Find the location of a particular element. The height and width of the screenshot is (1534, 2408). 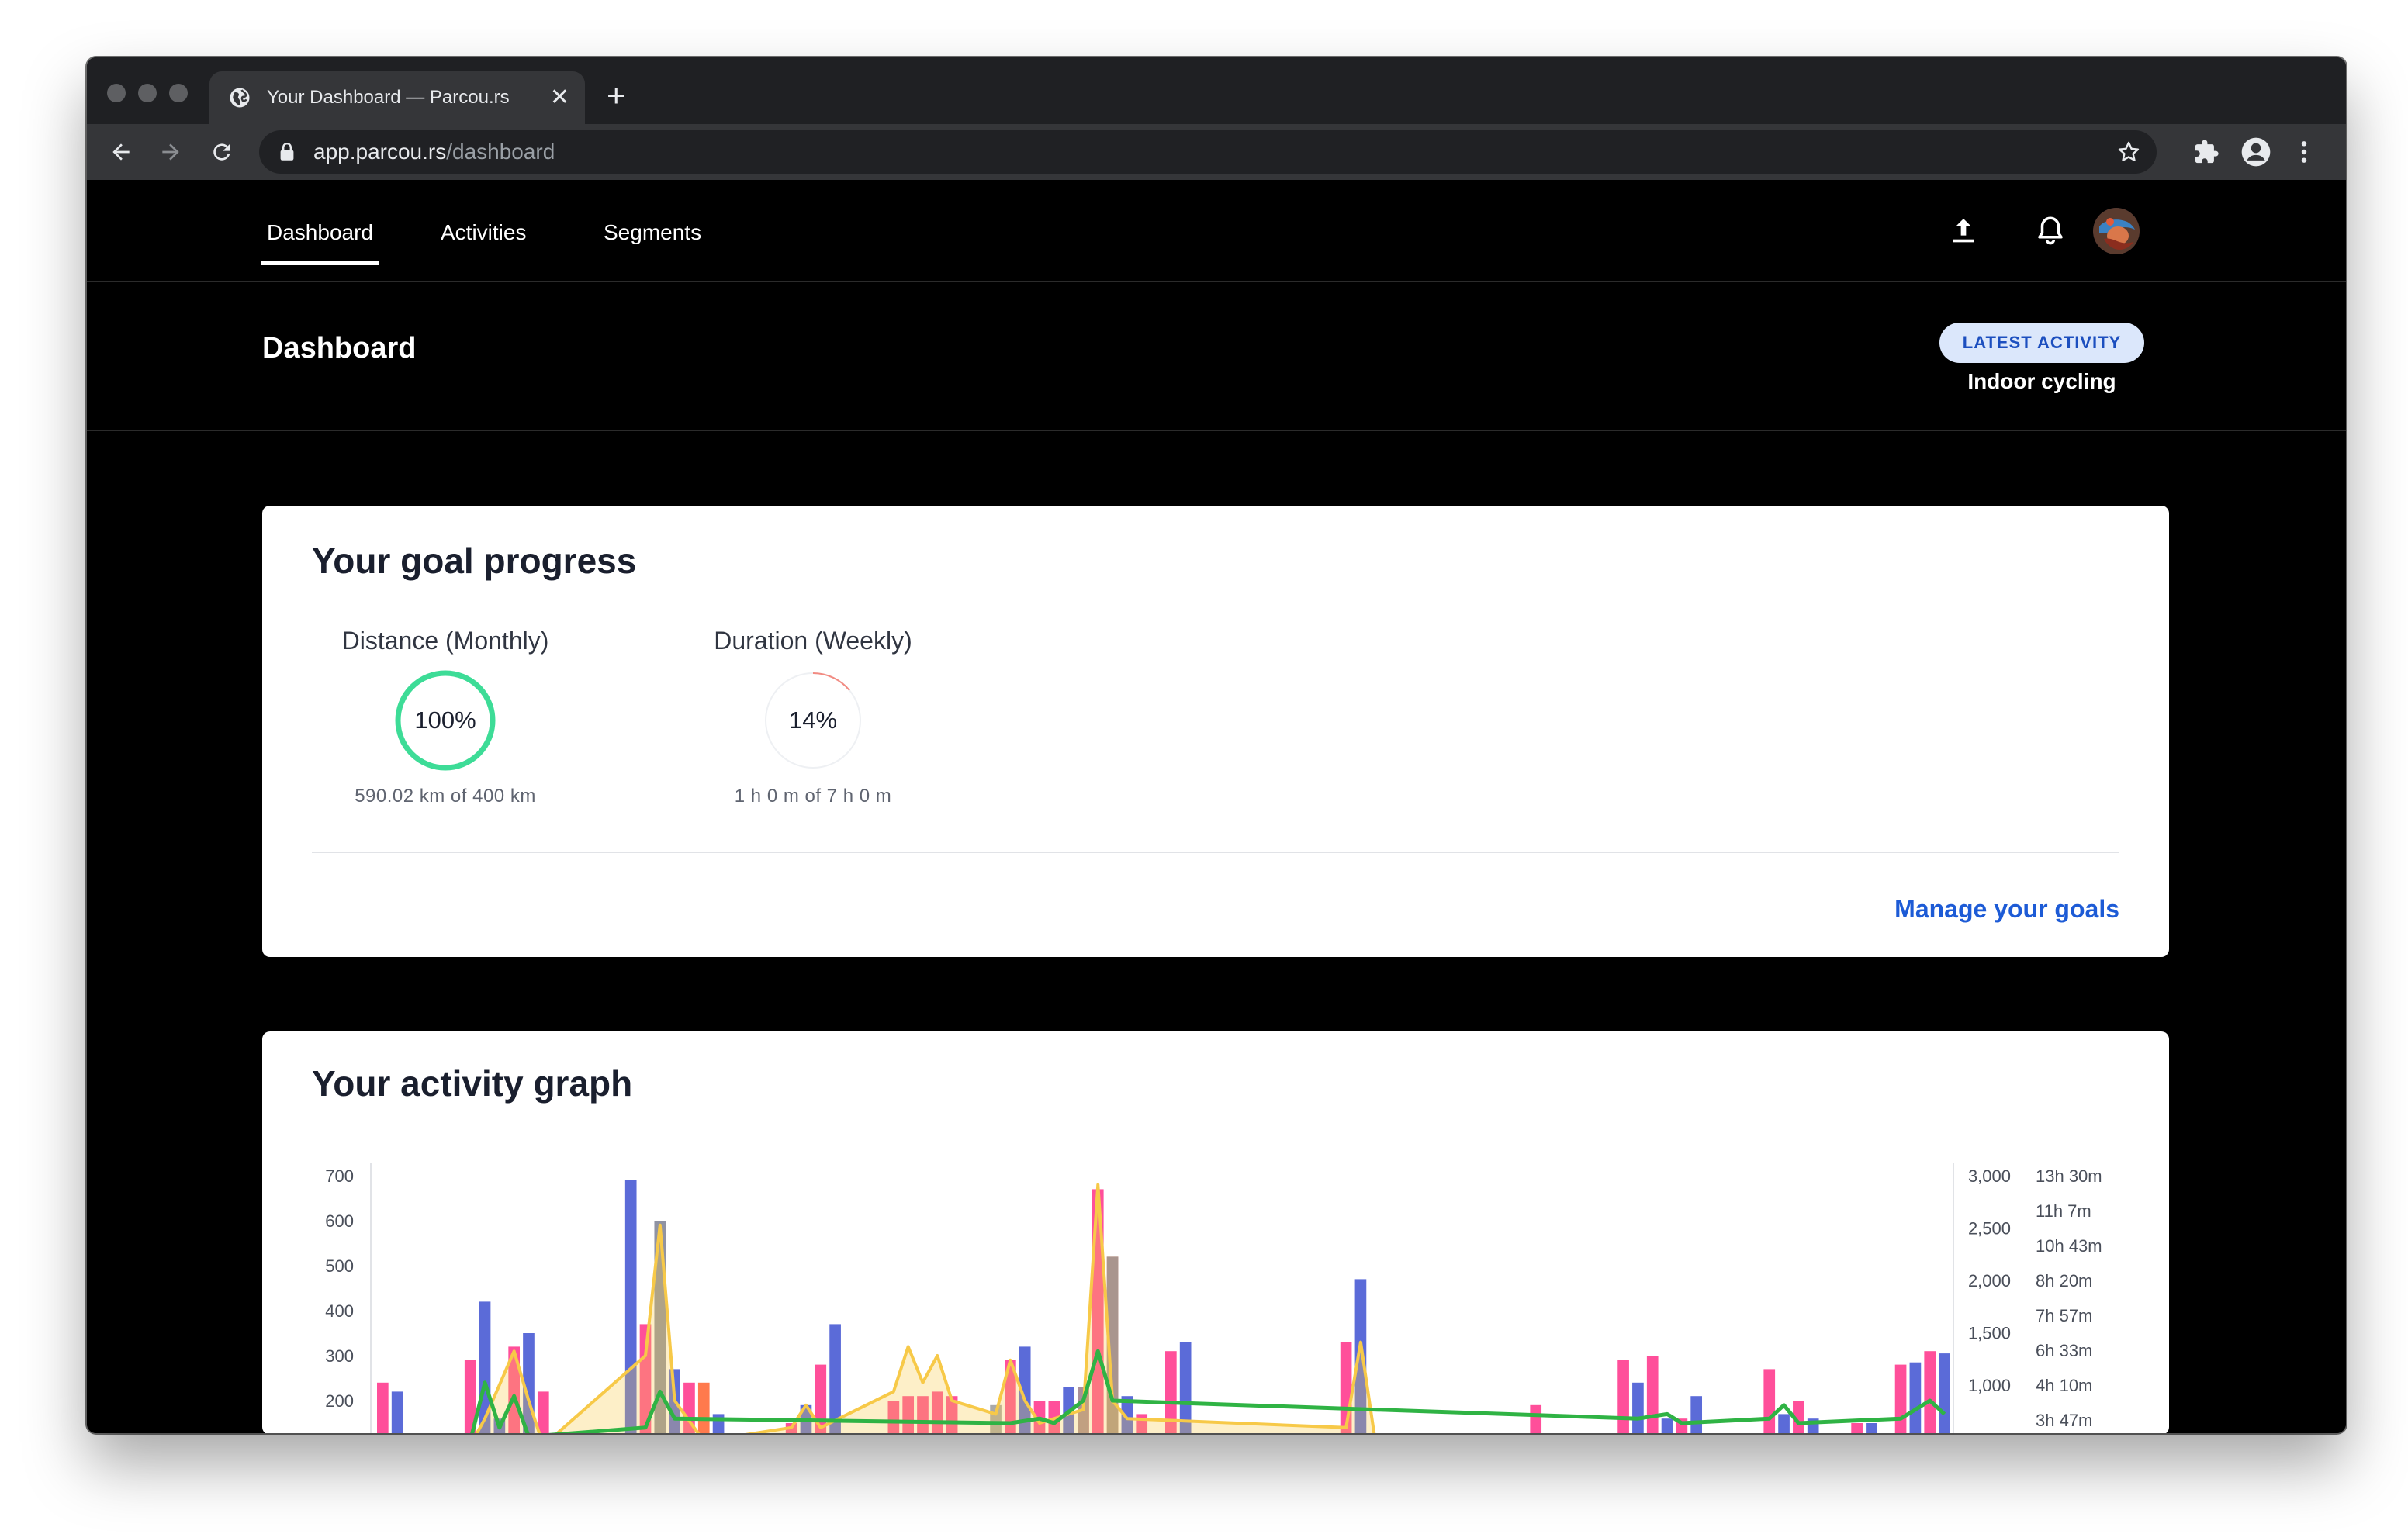

nav-dashboard: Dashboard is located at coordinates (320, 242).